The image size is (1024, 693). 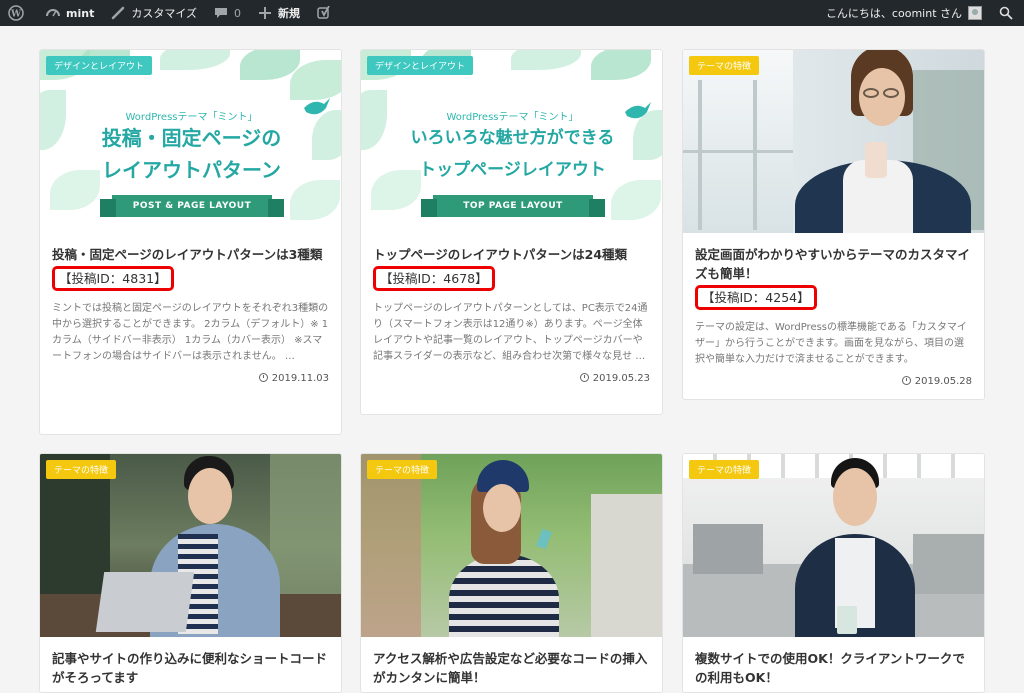 I want to click on post-title: トップページのレイアウトパターンは24種類, so click(x=511, y=254).